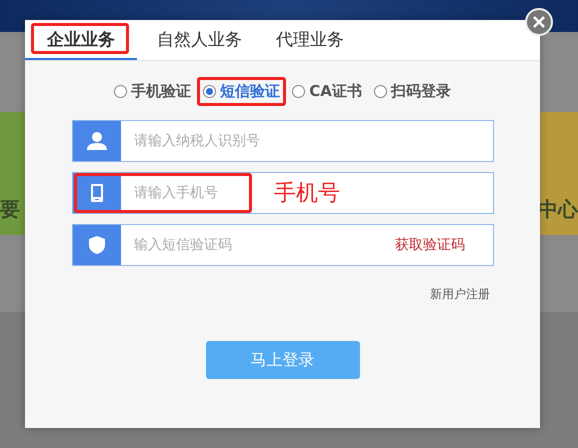 This screenshot has width=578, height=448. What do you see at coordinates (412, 91) in the screenshot?
I see `radio-option: 扫码登录` at bounding box center [412, 91].